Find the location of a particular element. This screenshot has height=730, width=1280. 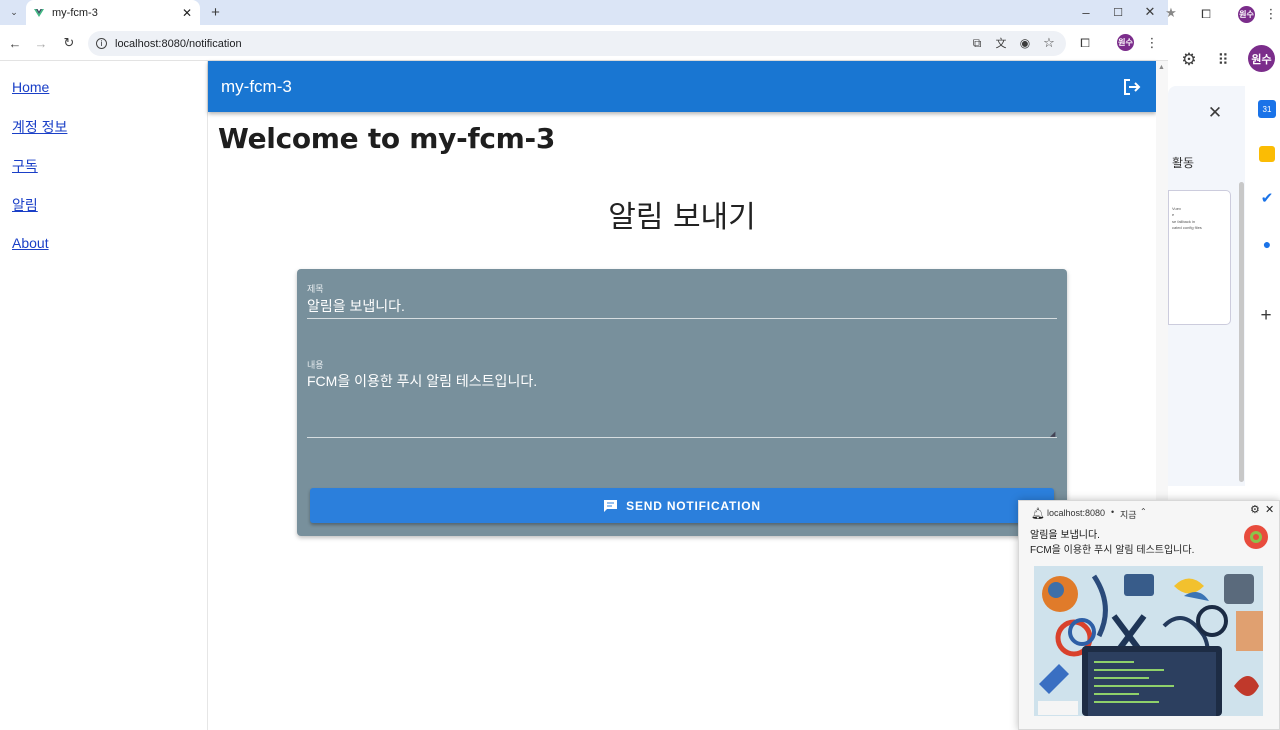

message-icon is located at coordinates (611, 505).